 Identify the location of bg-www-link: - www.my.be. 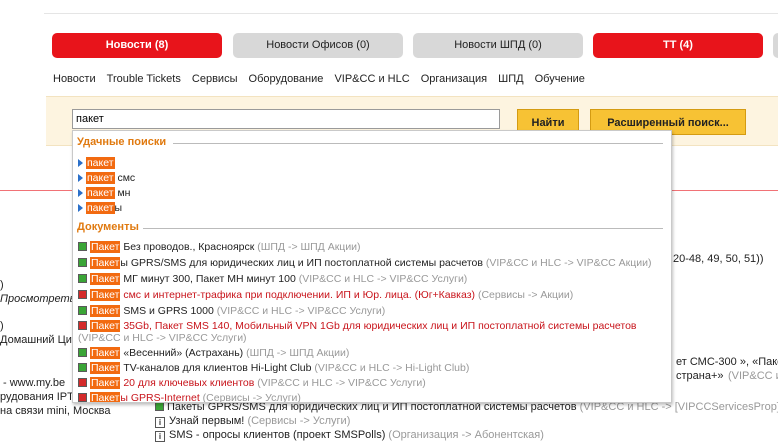
(34, 383).